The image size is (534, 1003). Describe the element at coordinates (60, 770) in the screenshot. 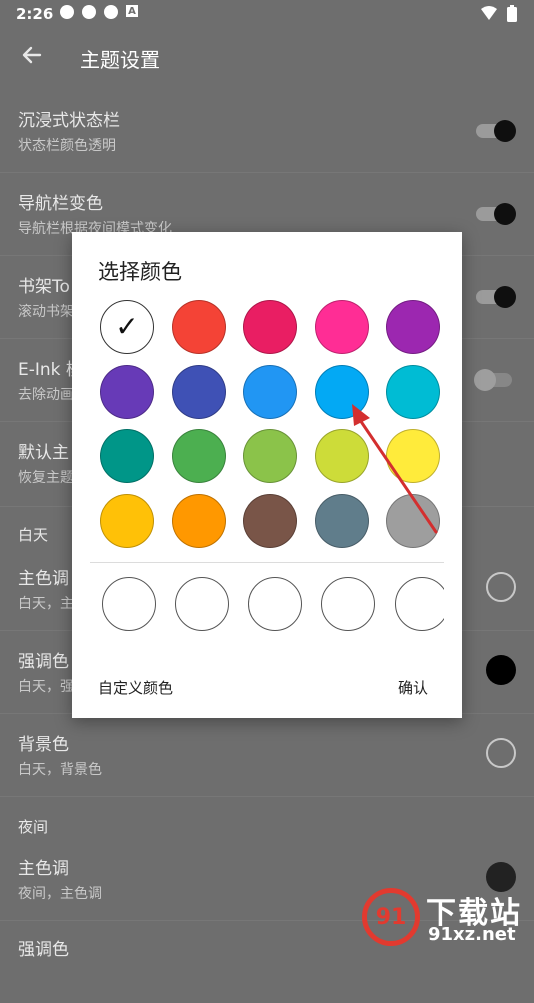

I see `setting-subtitle: 白天，背景色` at that location.